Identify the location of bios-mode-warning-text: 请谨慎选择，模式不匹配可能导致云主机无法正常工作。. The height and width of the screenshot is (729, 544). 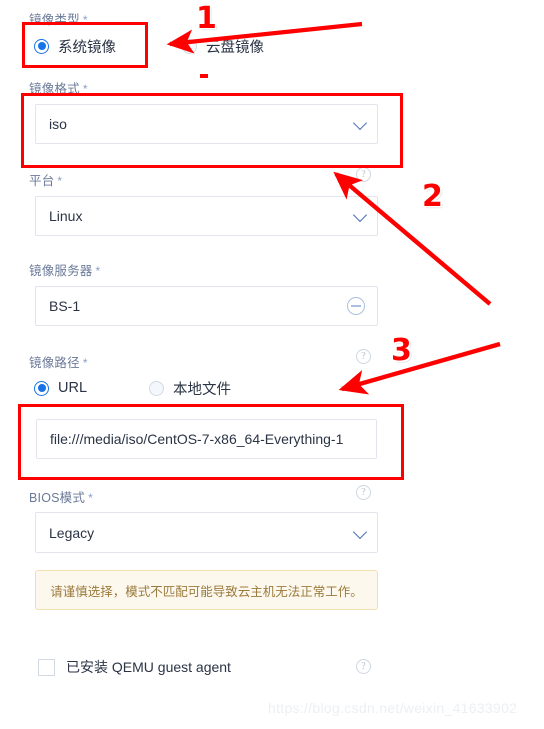
(206, 591).